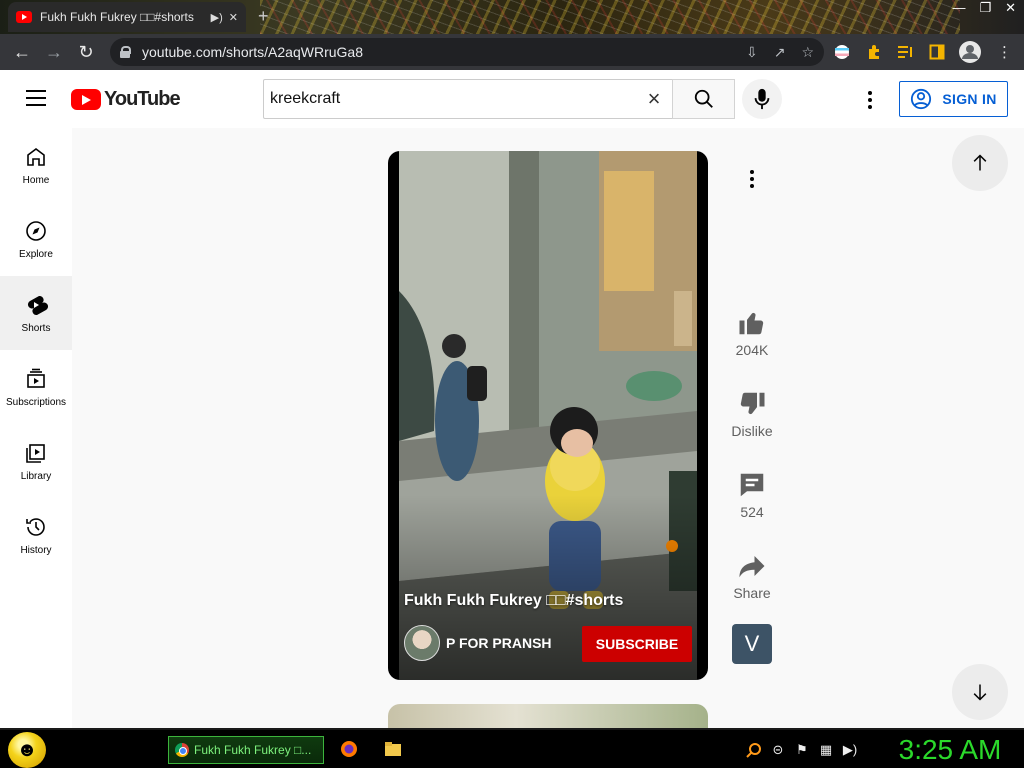 This screenshot has height=768, width=1024. I want to click on forward-arrow-icon: →, so click(54, 52).